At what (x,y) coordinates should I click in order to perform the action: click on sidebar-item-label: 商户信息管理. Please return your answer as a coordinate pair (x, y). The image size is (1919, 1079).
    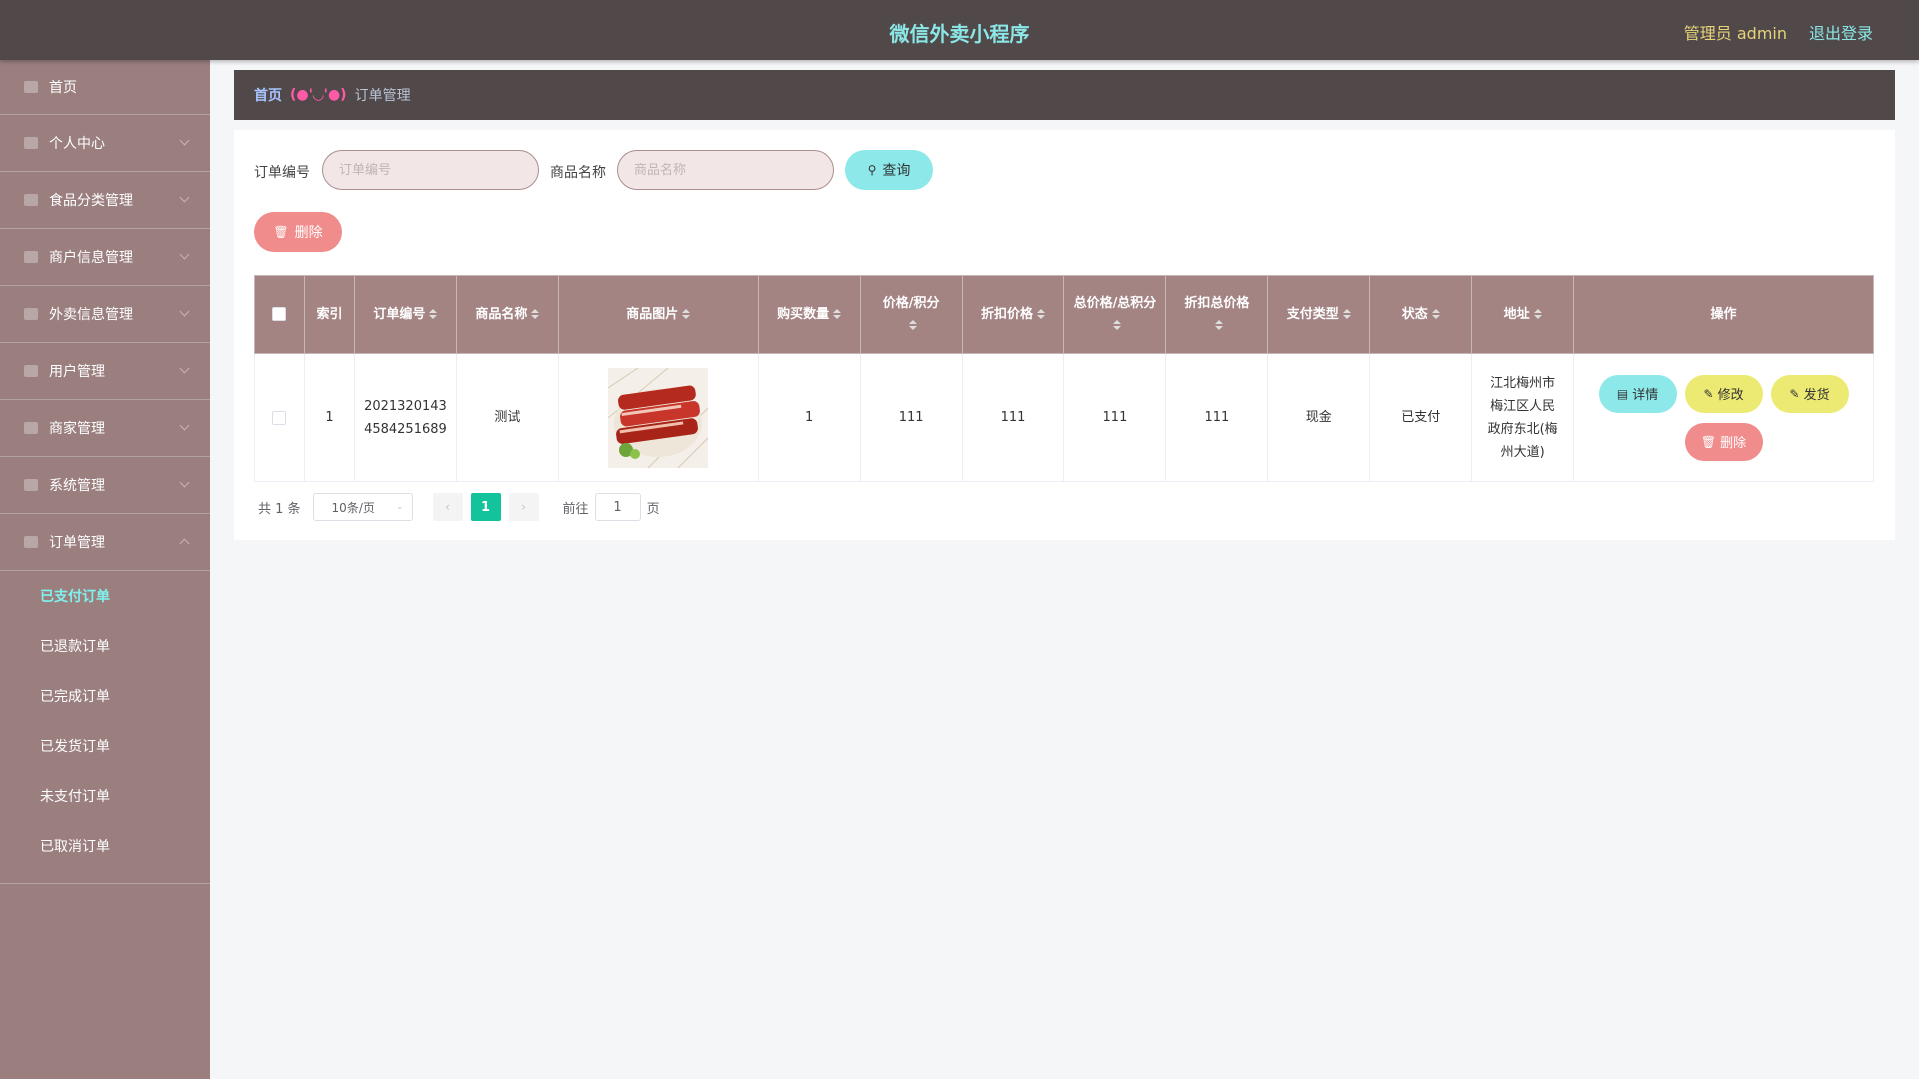
    Looking at the image, I should click on (91, 258).